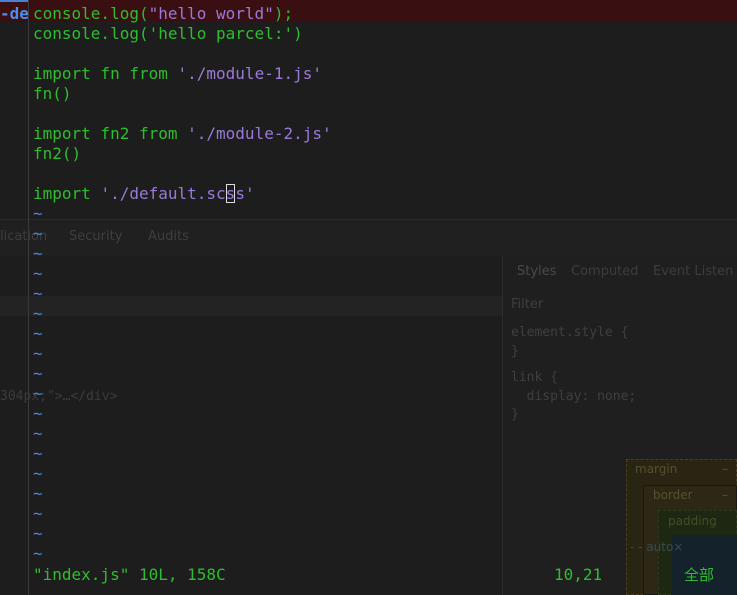 The width and height of the screenshot is (737, 595). Describe the element at coordinates (673, 495) in the screenshot. I see `box-model-border-label: border` at that location.